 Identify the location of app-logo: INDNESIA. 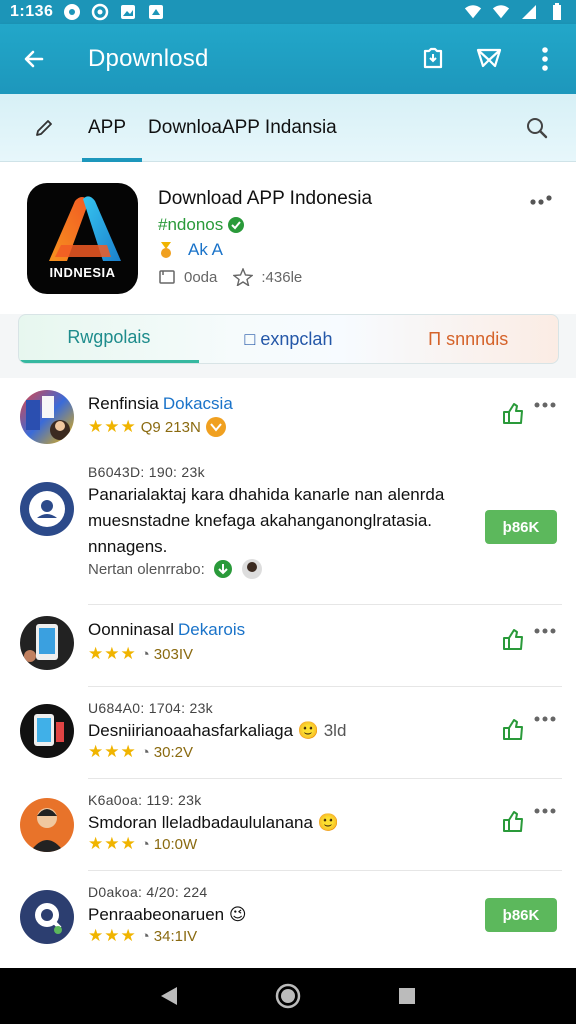
(82, 238).